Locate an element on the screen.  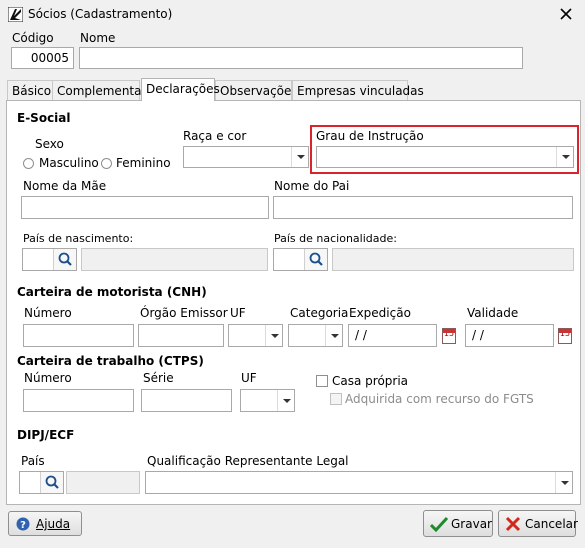
app-icon is located at coordinates (15, 14).